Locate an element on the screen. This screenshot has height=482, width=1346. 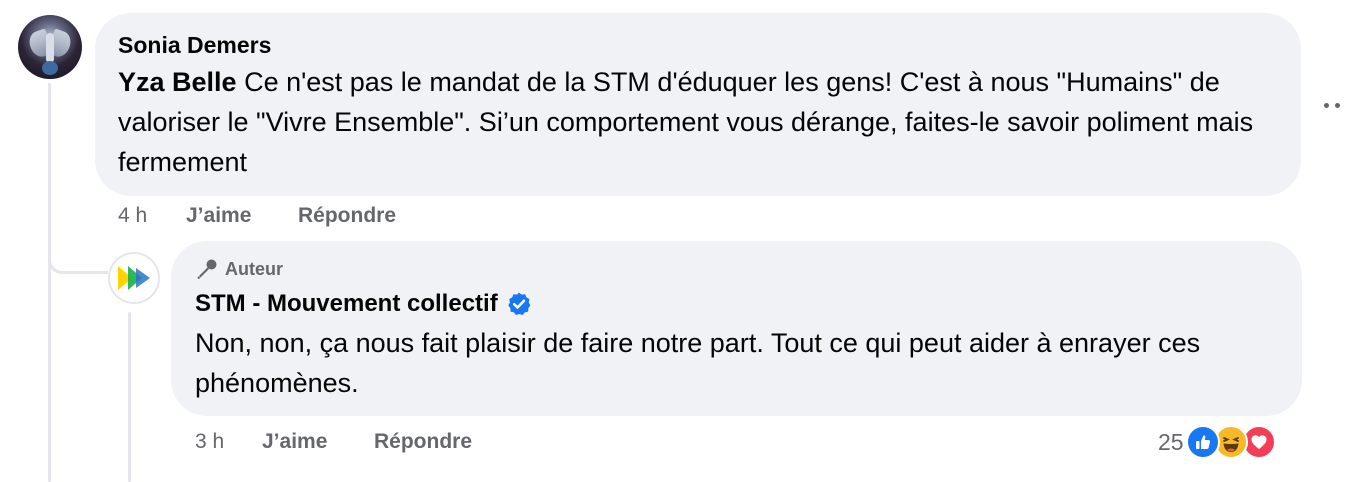
microphone-icon is located at coordinates (207, 269).